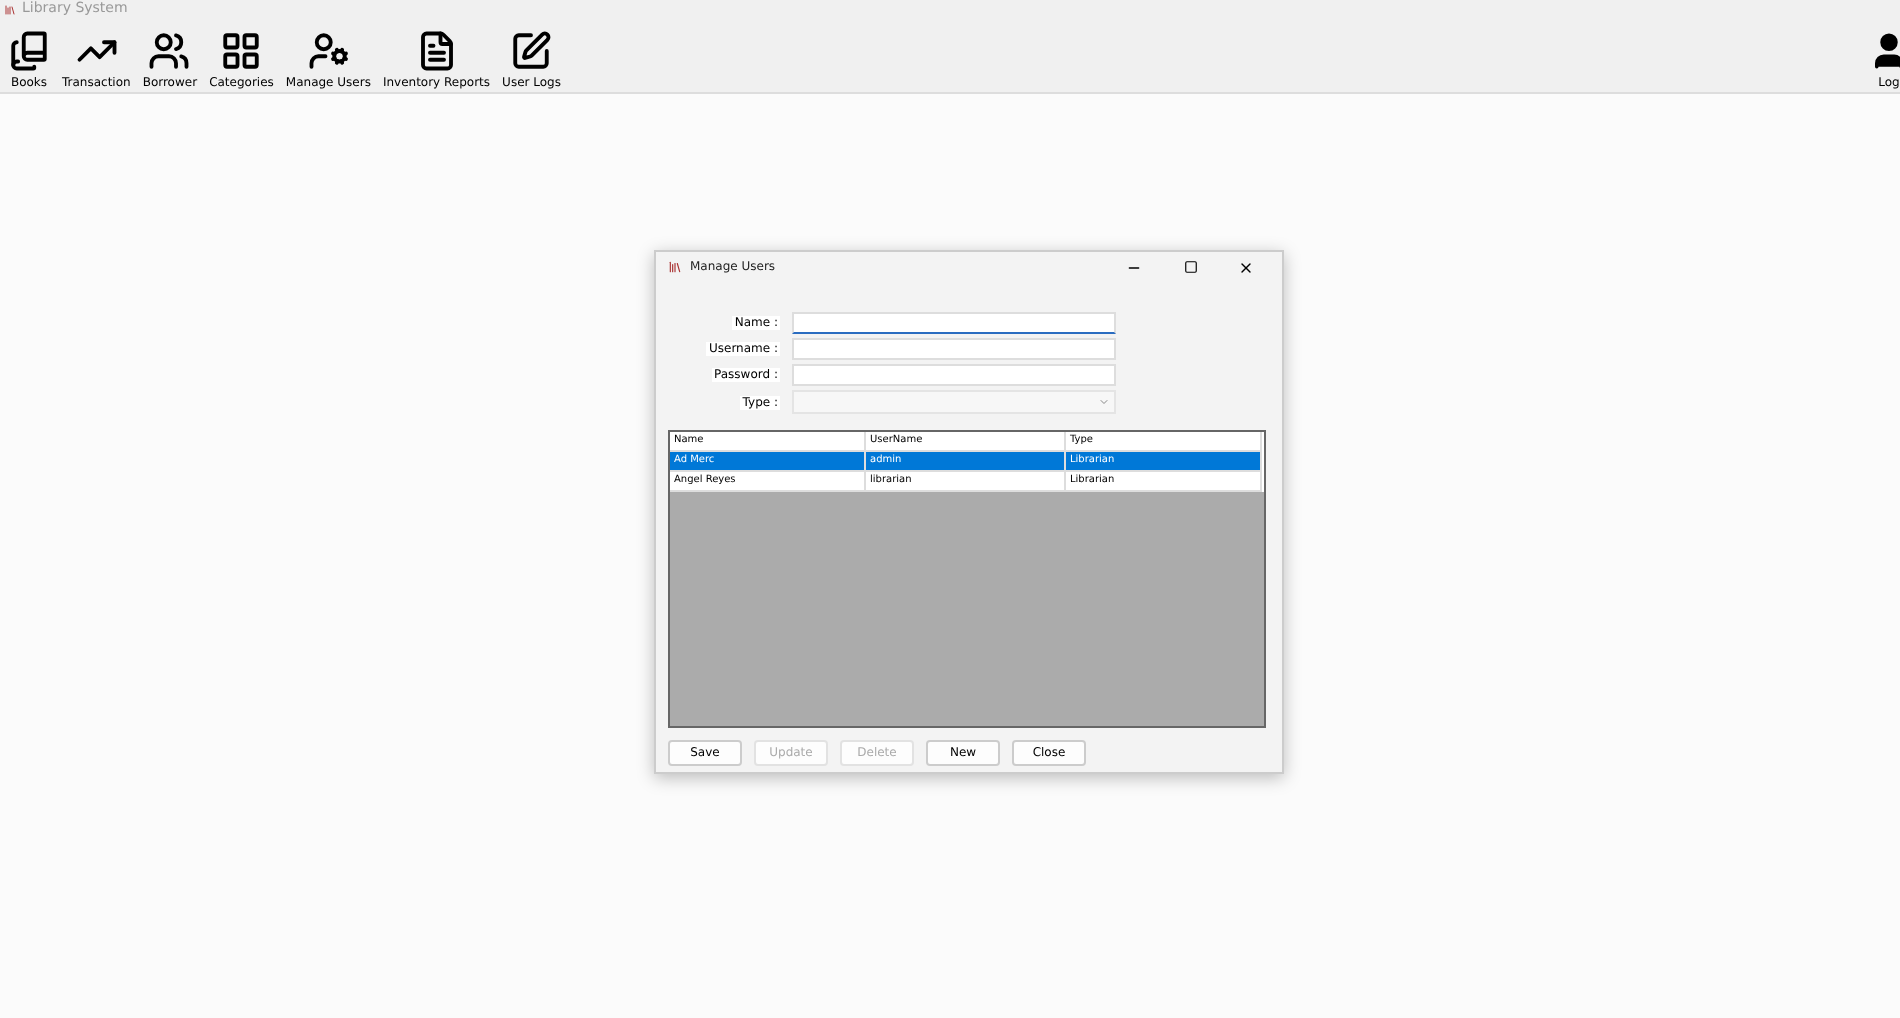  I want to click on books-icon, so click(29, 51).